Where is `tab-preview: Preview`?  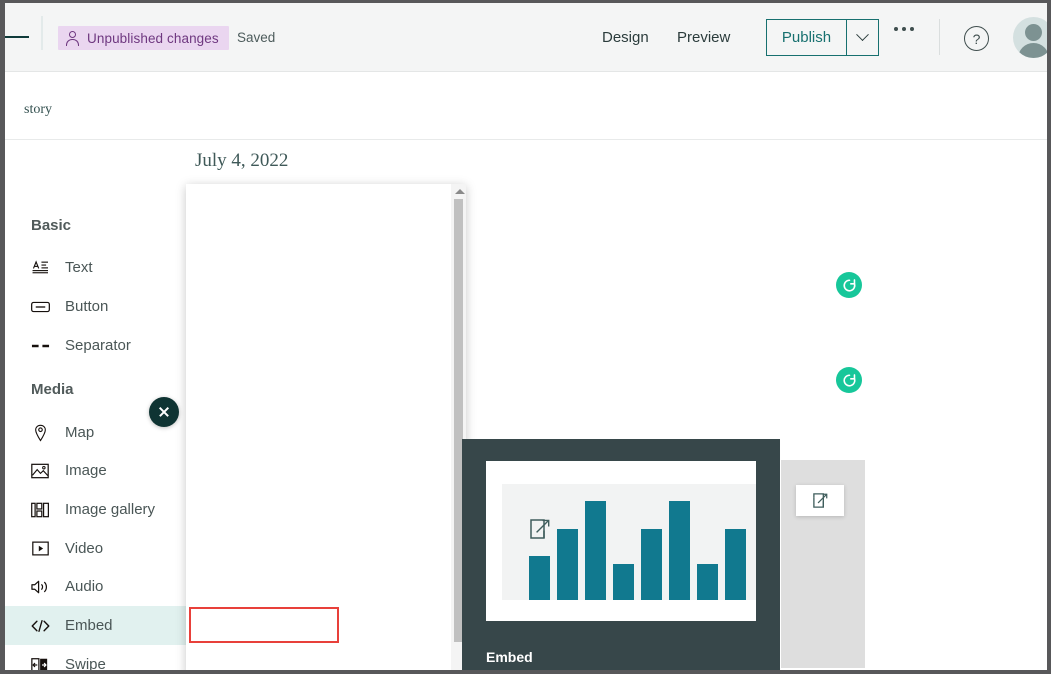
tab-preview: Preview is located at coordinates (703, 37).